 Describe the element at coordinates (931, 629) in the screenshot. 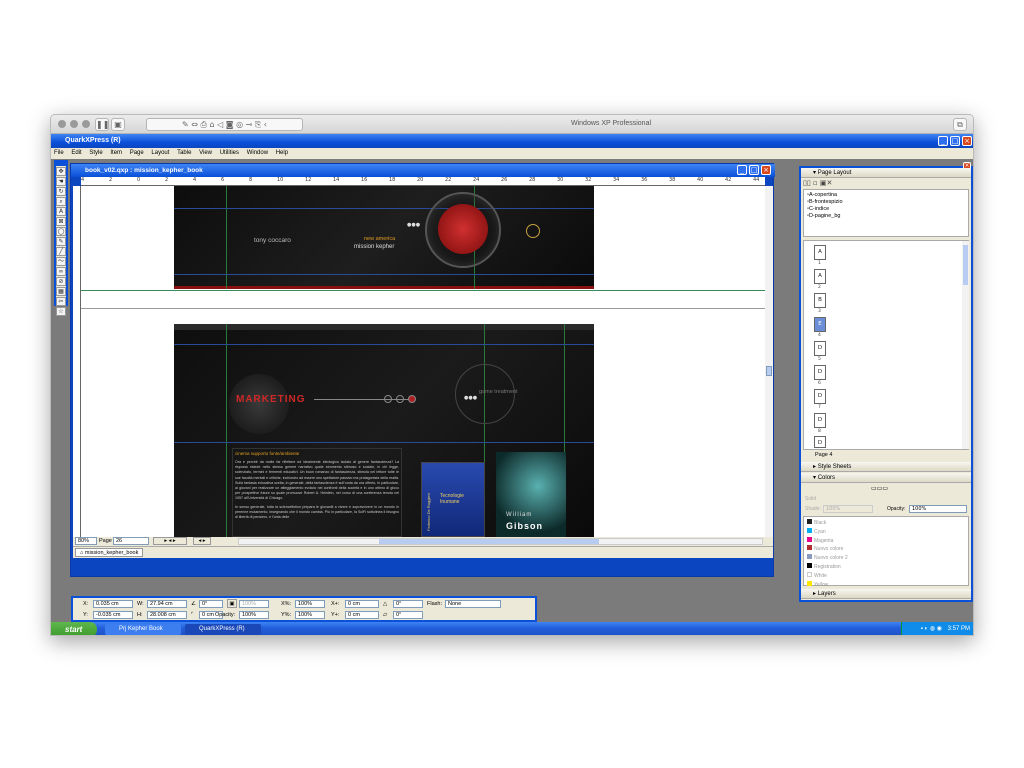

I see `tray-icons: ▪ ◐ ◍ ◉` at that location.